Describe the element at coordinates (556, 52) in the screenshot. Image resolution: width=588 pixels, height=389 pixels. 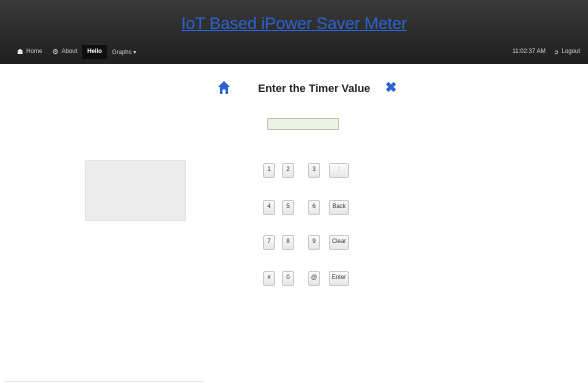
I see `logout-icon: ➲` at that location.